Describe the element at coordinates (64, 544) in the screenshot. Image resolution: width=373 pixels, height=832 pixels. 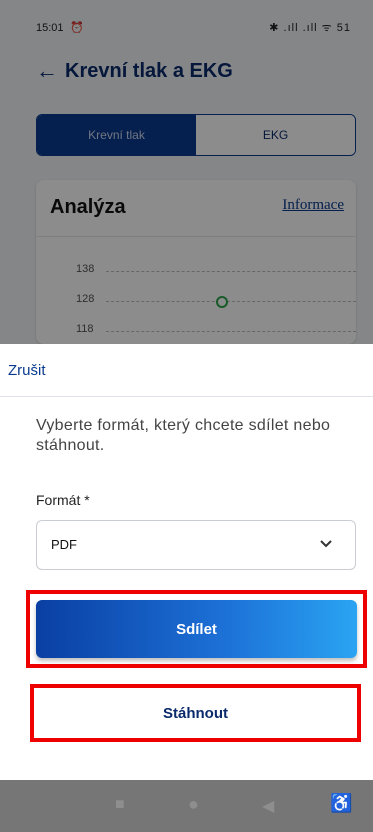
I see `format-select-value: PDF` at that location.